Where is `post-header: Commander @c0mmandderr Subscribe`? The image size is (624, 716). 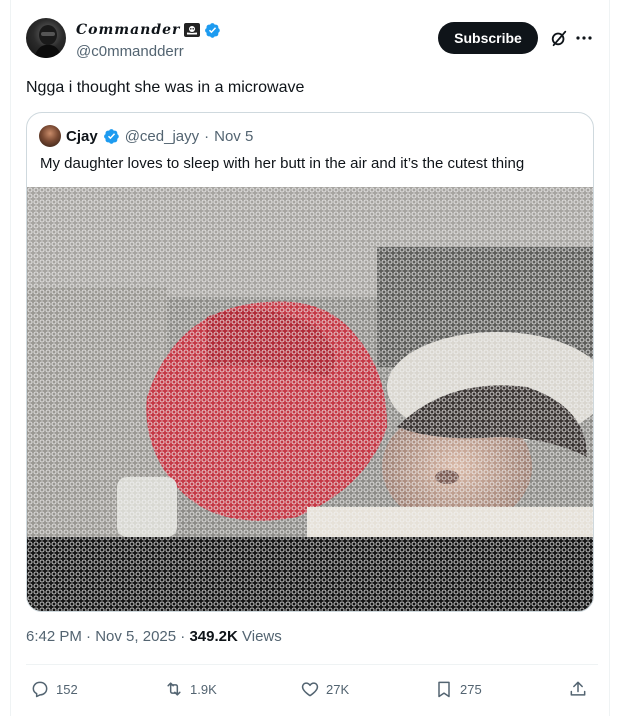 post-header: Commander @c0mmandderr Subscribe is located at coordinates (318, 41).